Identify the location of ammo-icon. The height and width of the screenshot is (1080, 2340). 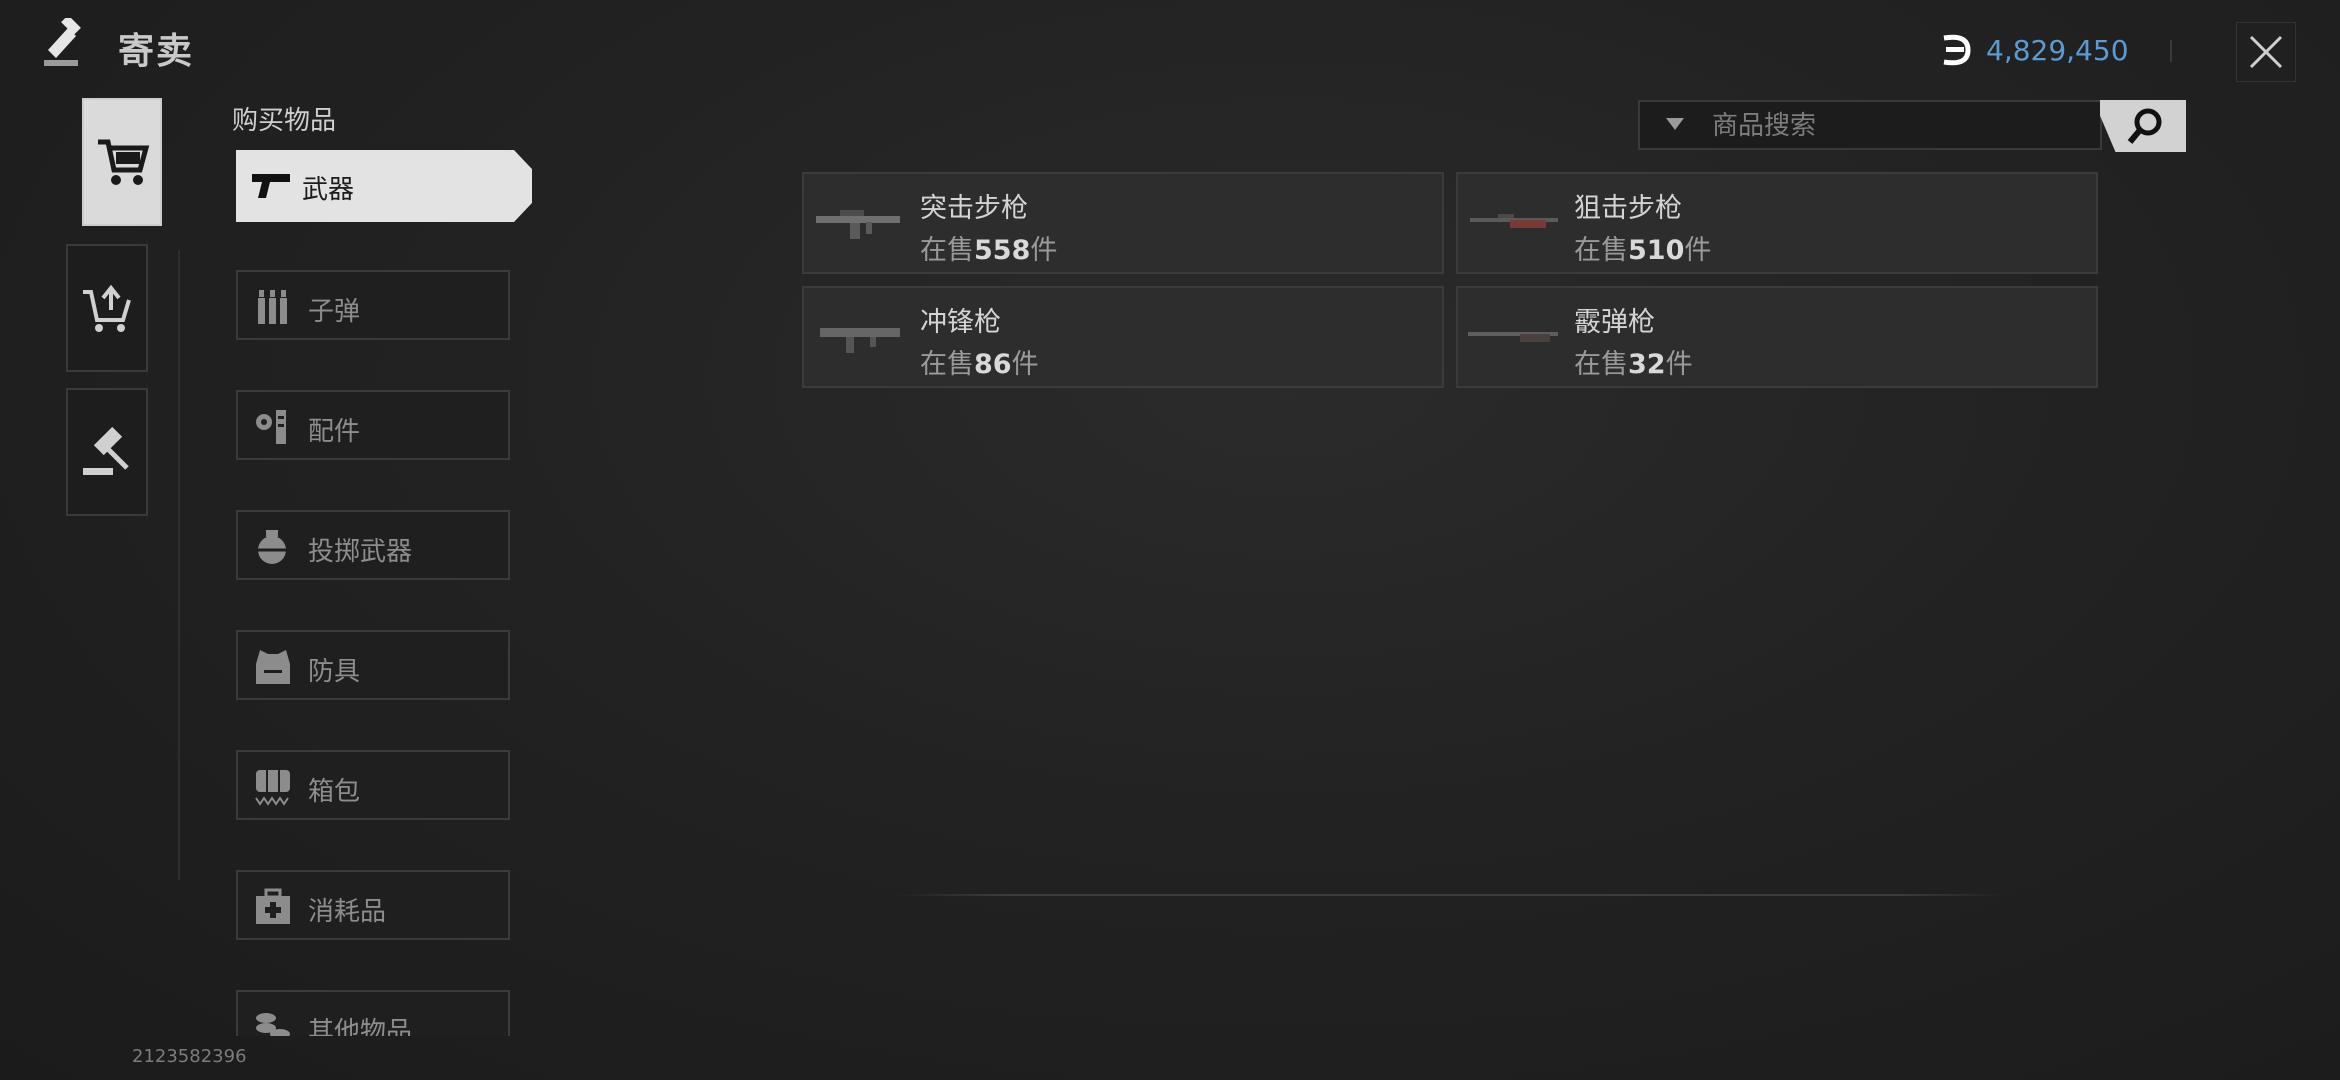
(272, 307).